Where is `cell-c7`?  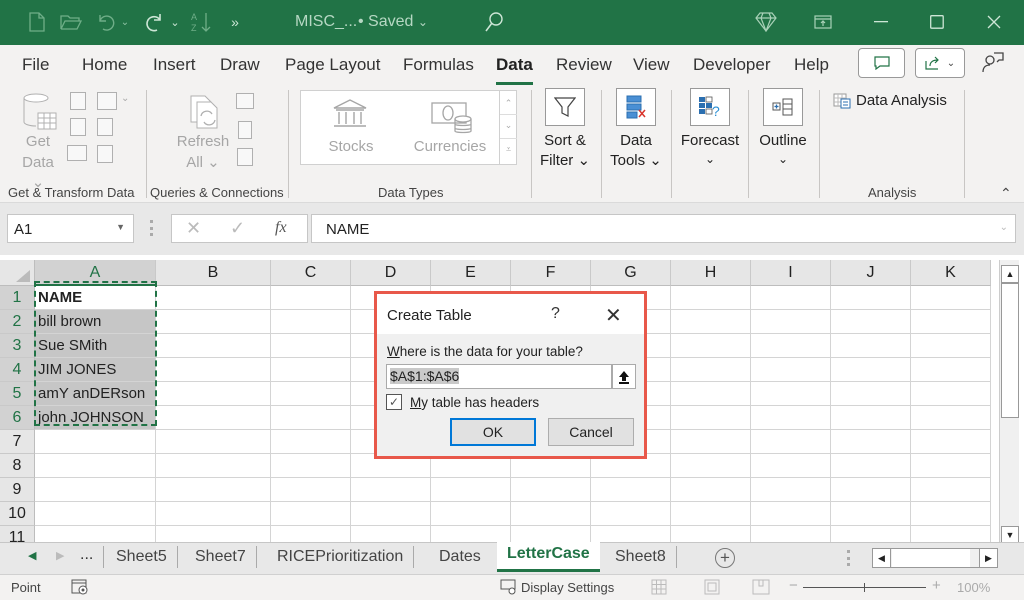 cell-c7 is located at coordinates (311, 442).